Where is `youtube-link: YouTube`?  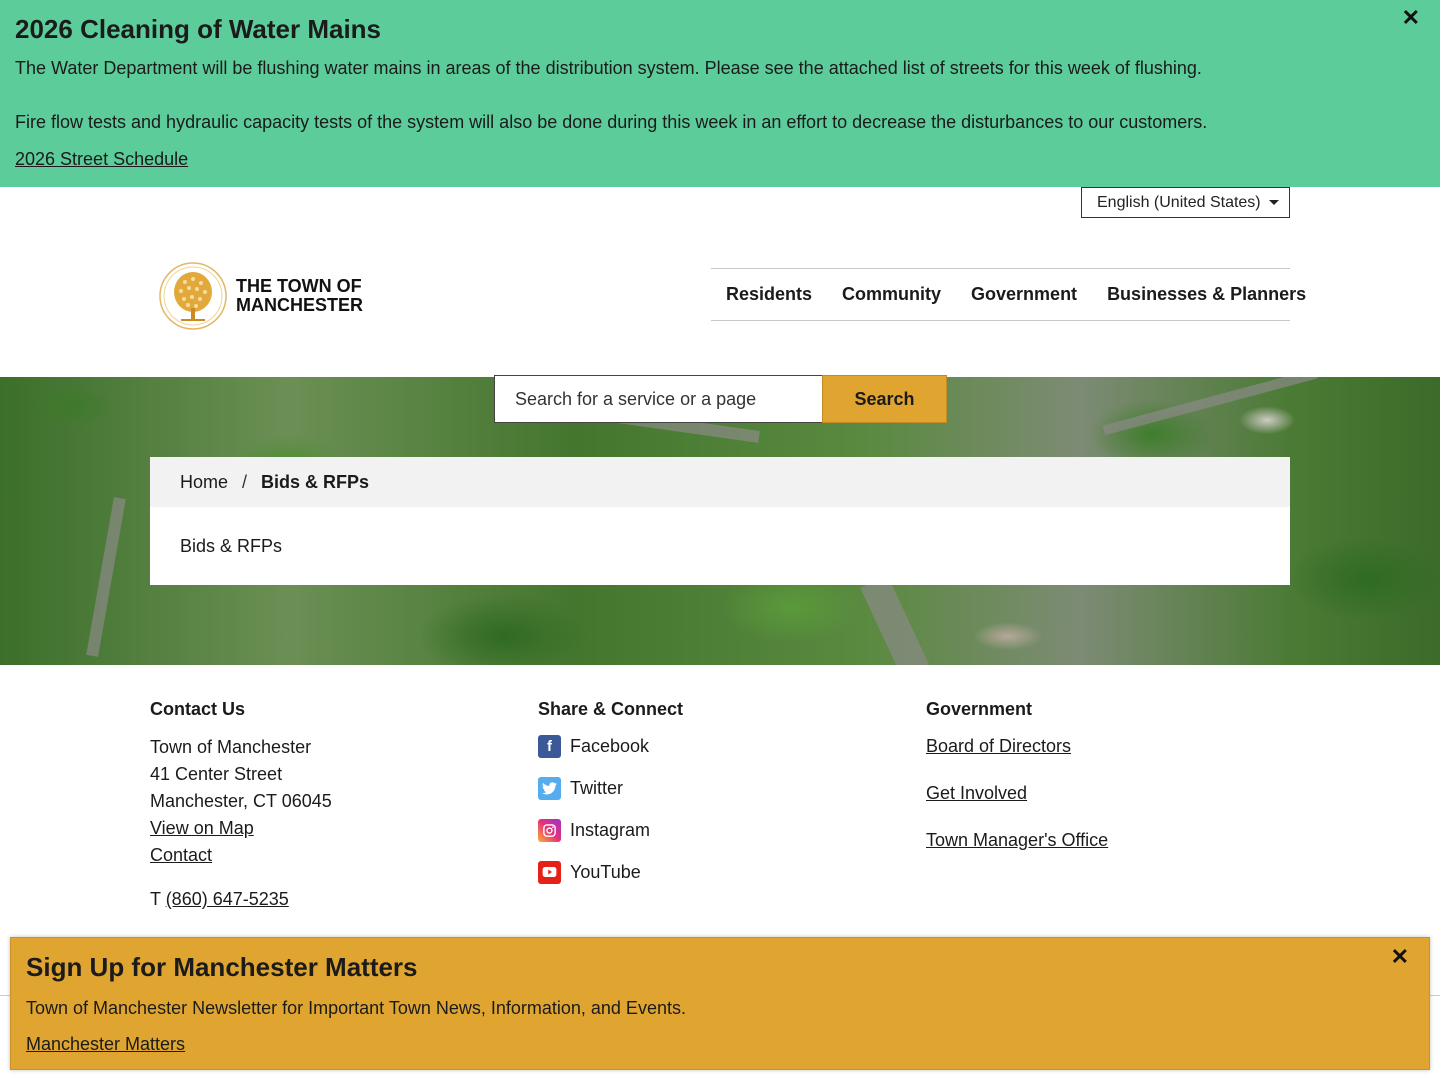
youtube-link: YouTube is located at coordinates (610, 872).